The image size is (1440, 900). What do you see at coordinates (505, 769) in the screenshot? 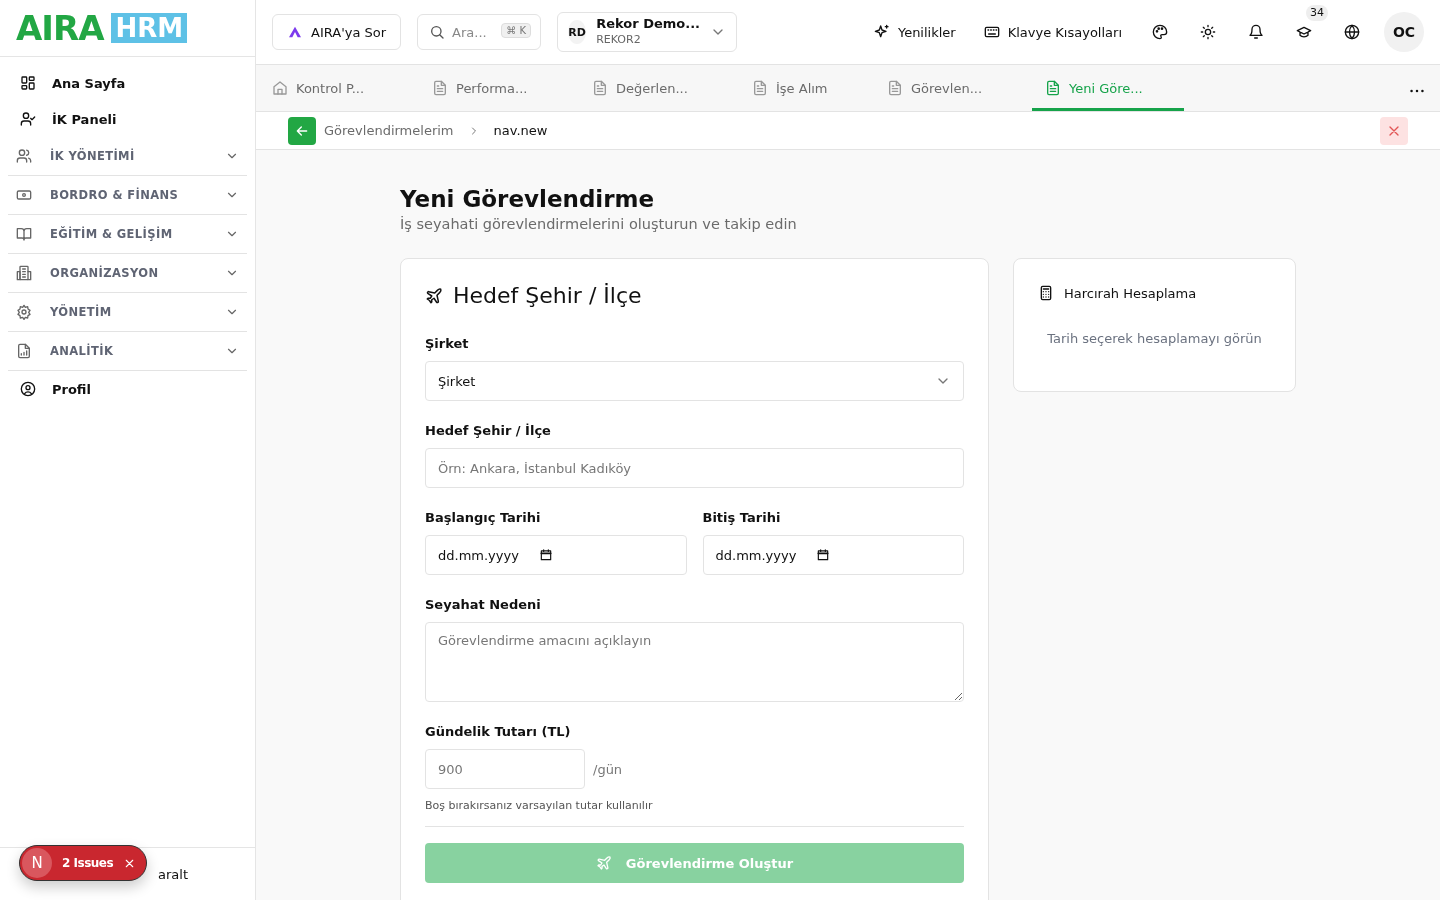
I see `amount-input: 900` at bounding box center [505, 769].